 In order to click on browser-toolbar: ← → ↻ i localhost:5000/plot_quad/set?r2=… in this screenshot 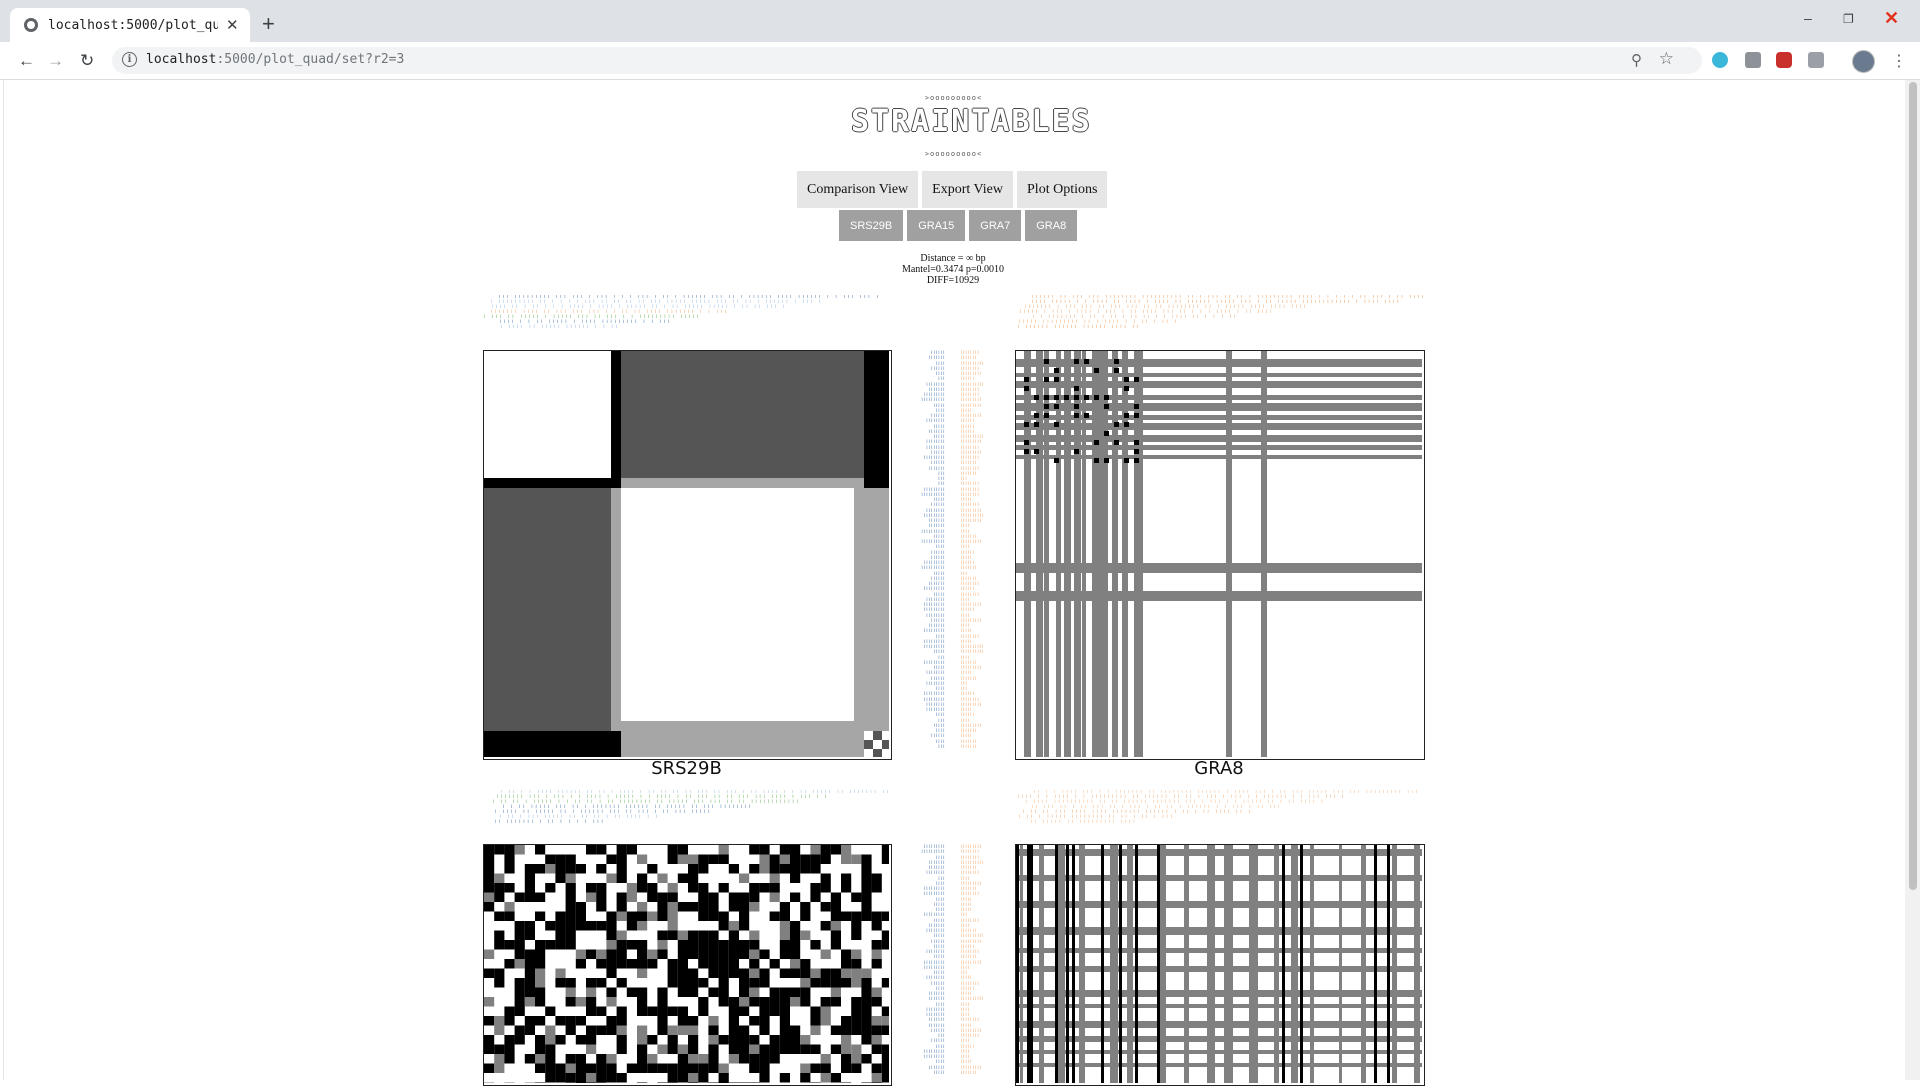, I will do `click(960, 61)`.